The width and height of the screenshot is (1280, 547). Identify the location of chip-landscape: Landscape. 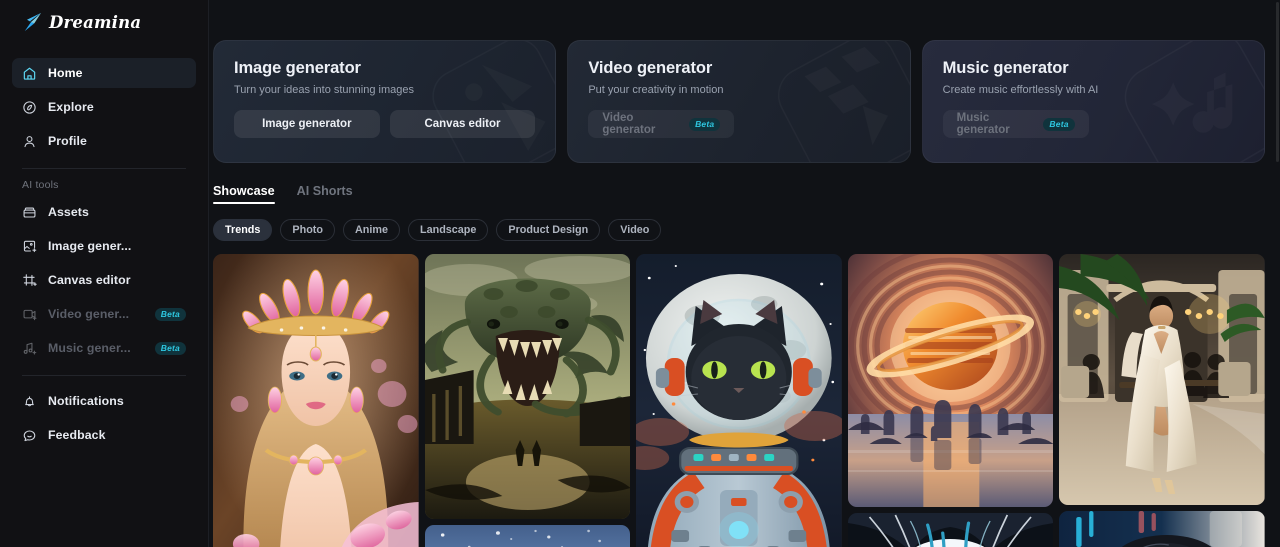
(448, 230).